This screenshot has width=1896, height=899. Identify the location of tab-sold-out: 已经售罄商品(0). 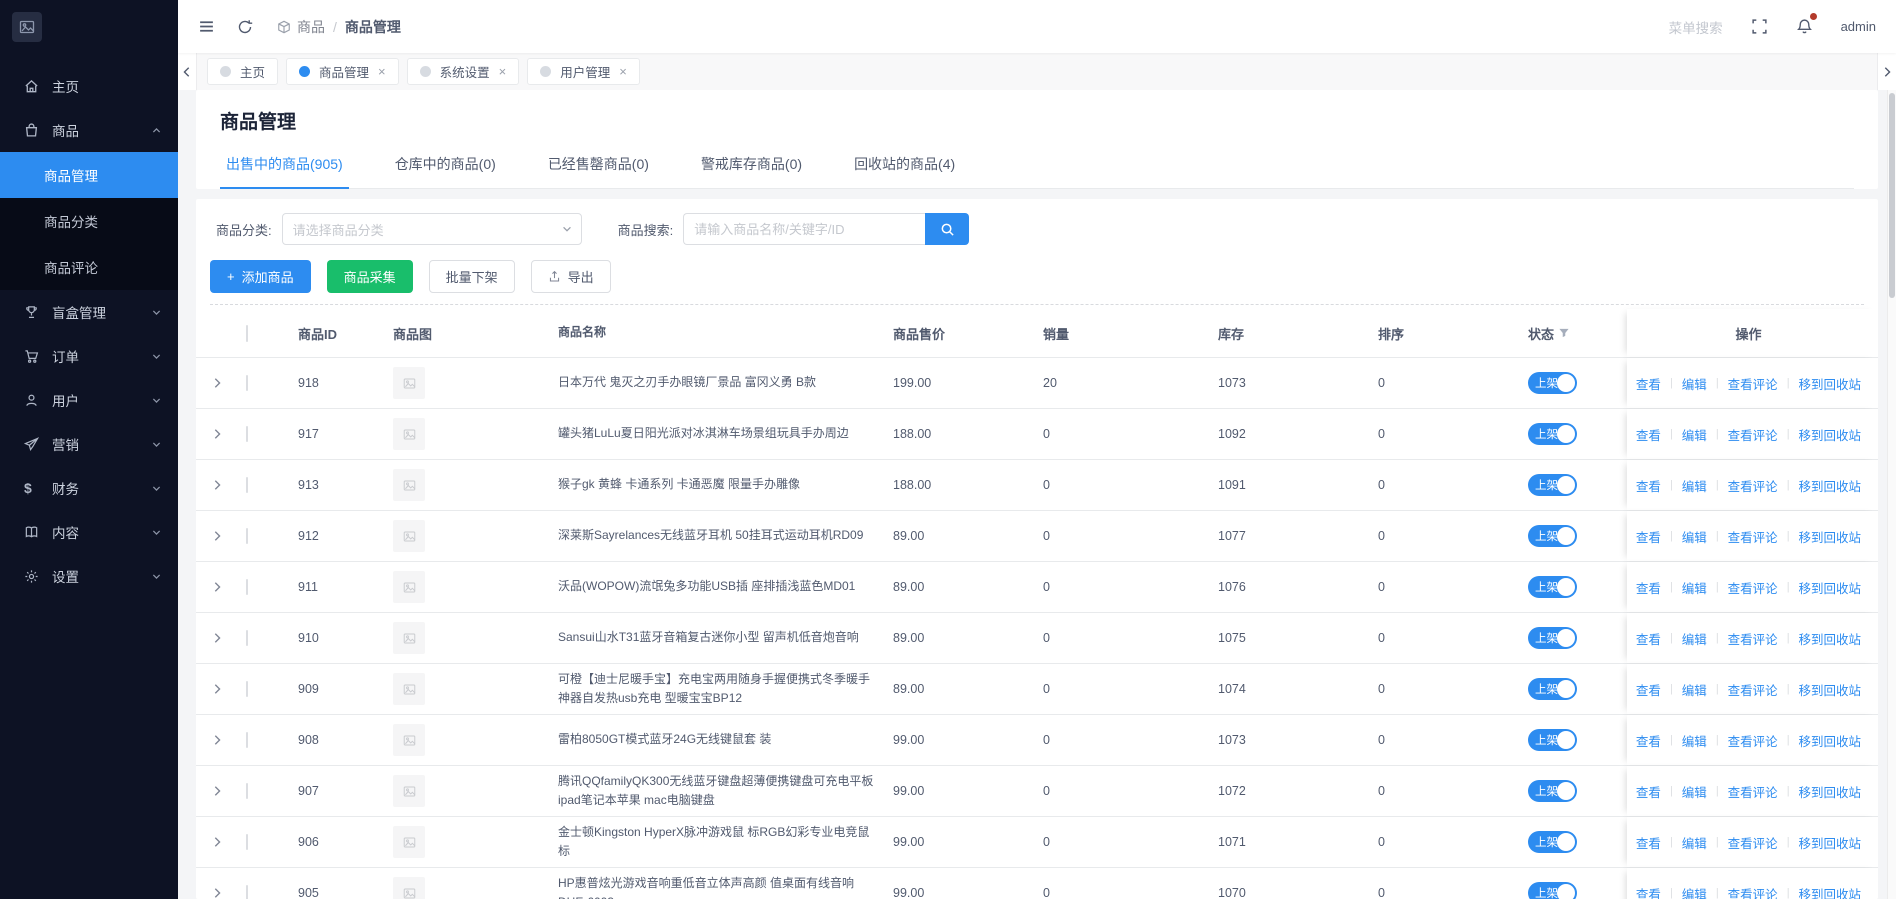
(598, 171).